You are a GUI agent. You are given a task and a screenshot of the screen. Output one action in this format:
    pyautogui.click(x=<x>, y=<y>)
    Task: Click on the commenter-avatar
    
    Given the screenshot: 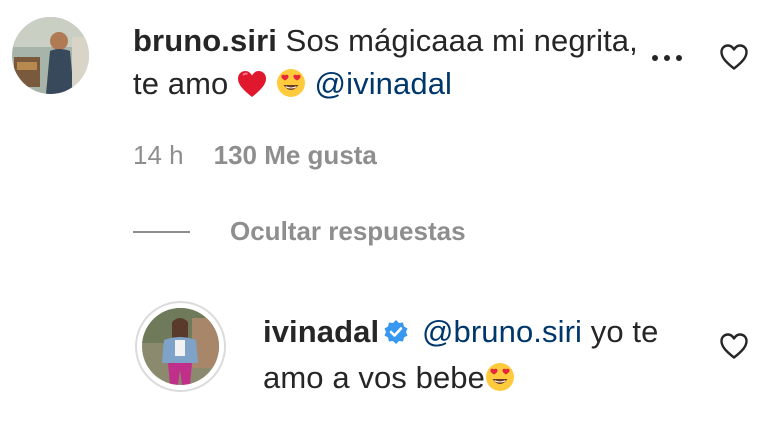 What is the action you would take?
    pyautogui.click(x=50, y=55)
    